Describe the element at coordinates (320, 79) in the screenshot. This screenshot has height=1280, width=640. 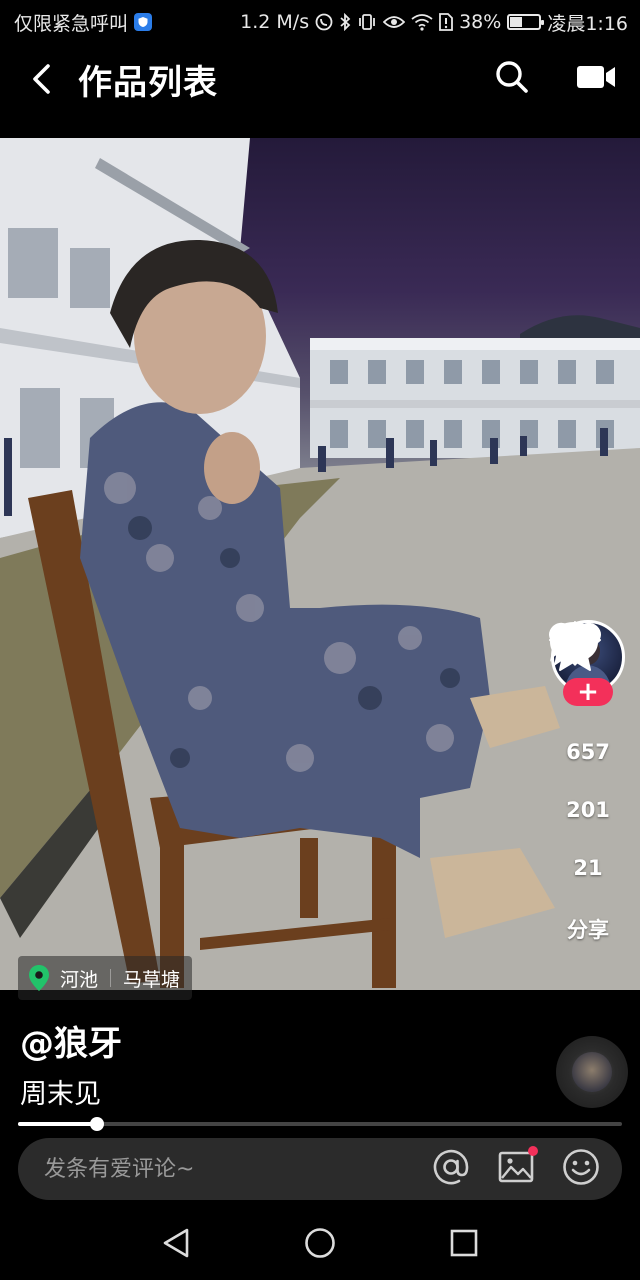
I see `top-header: 作品列表` at that location.